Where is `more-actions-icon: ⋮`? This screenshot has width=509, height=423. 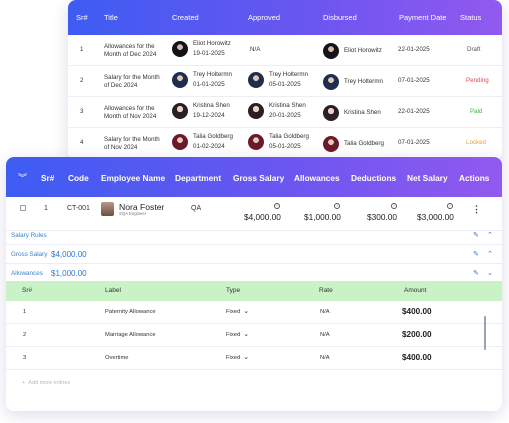
more-actions-icon: ⋮ is located at coordinates (476, 209).